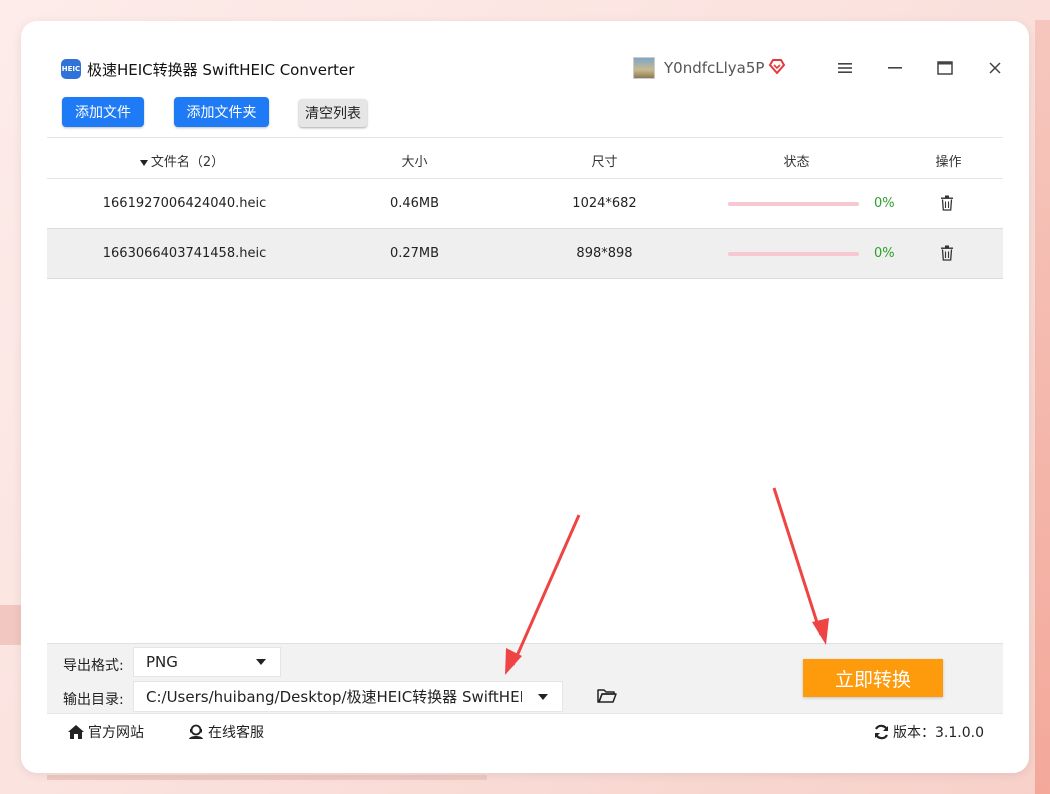 The width and height of the screenshot is (1050, 794). I want to click on arrow-head, so click(820, 631).